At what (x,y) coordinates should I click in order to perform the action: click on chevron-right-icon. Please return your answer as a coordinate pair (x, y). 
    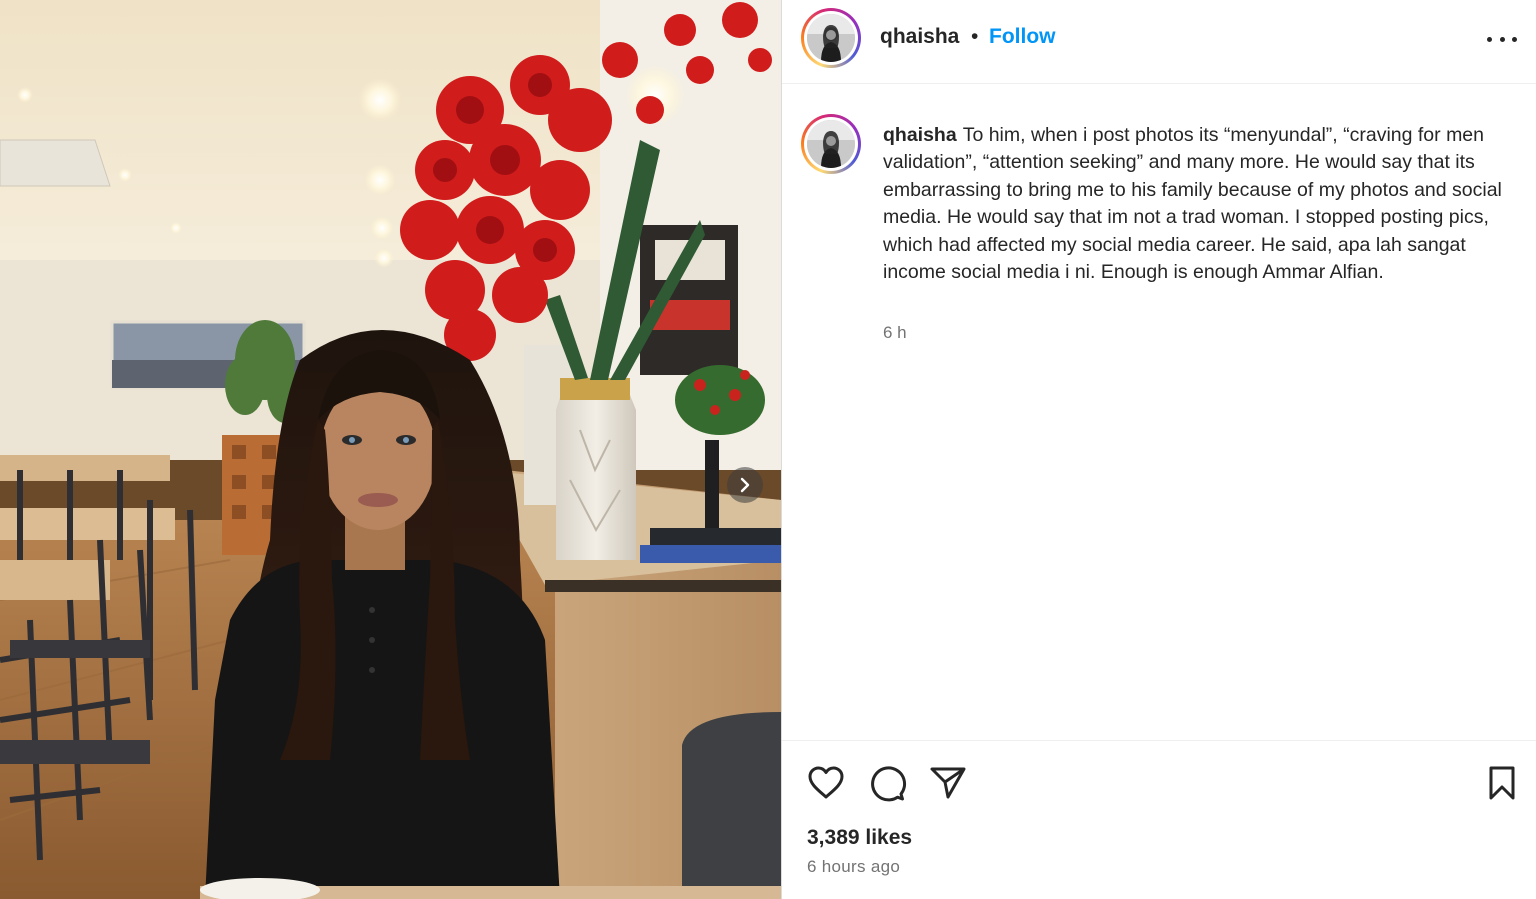
    Looking at the image, I should click on (745, 485).